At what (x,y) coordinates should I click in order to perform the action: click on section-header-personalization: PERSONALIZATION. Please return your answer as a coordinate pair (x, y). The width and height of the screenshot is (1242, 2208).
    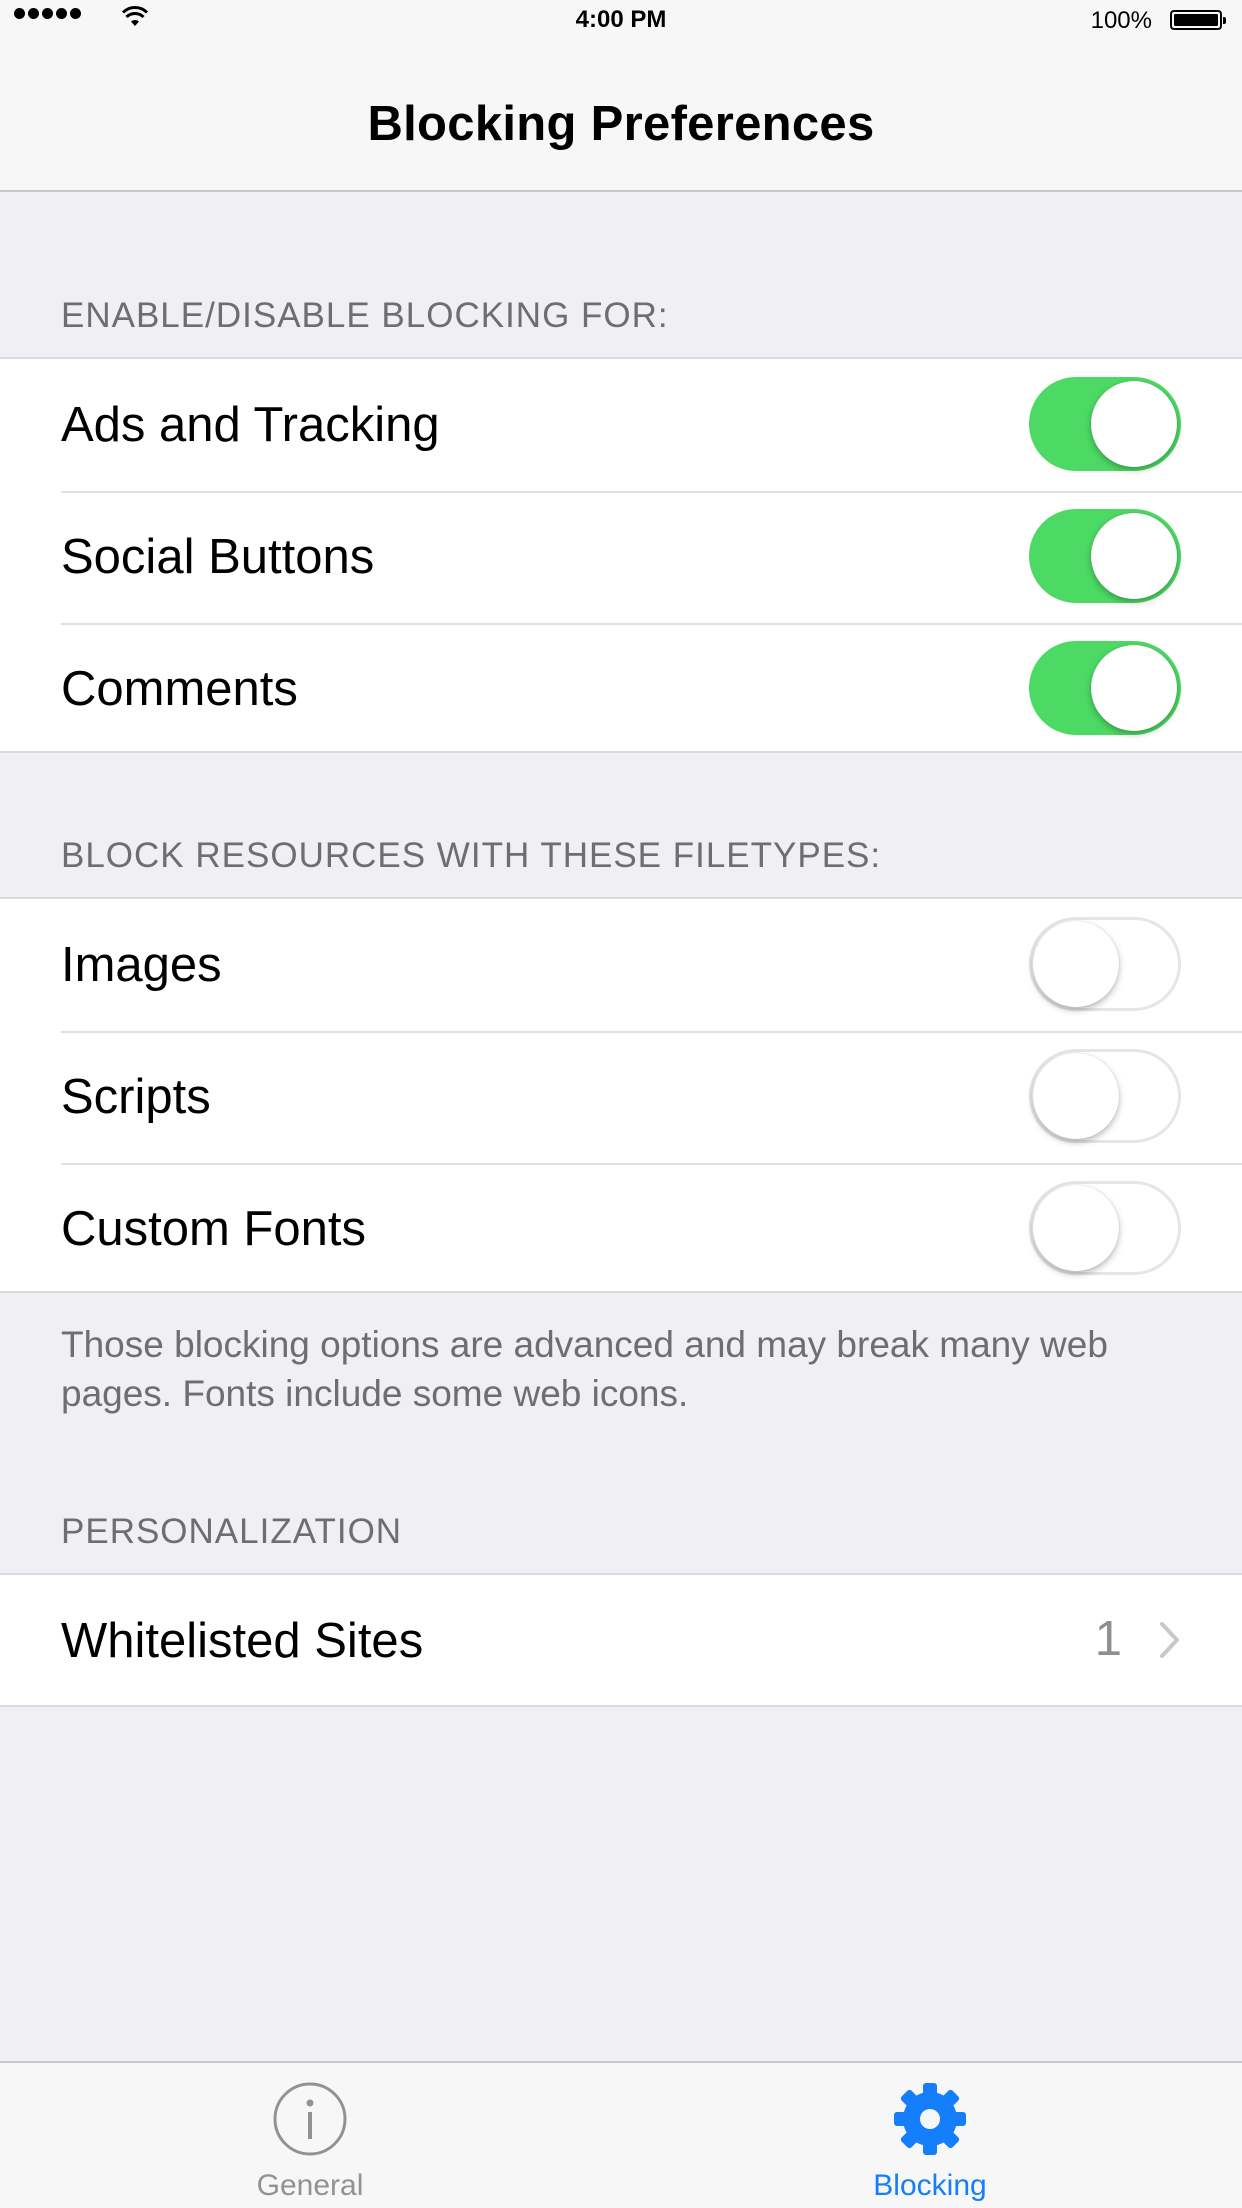
    Looking at the image, I should click on (232, 1531).